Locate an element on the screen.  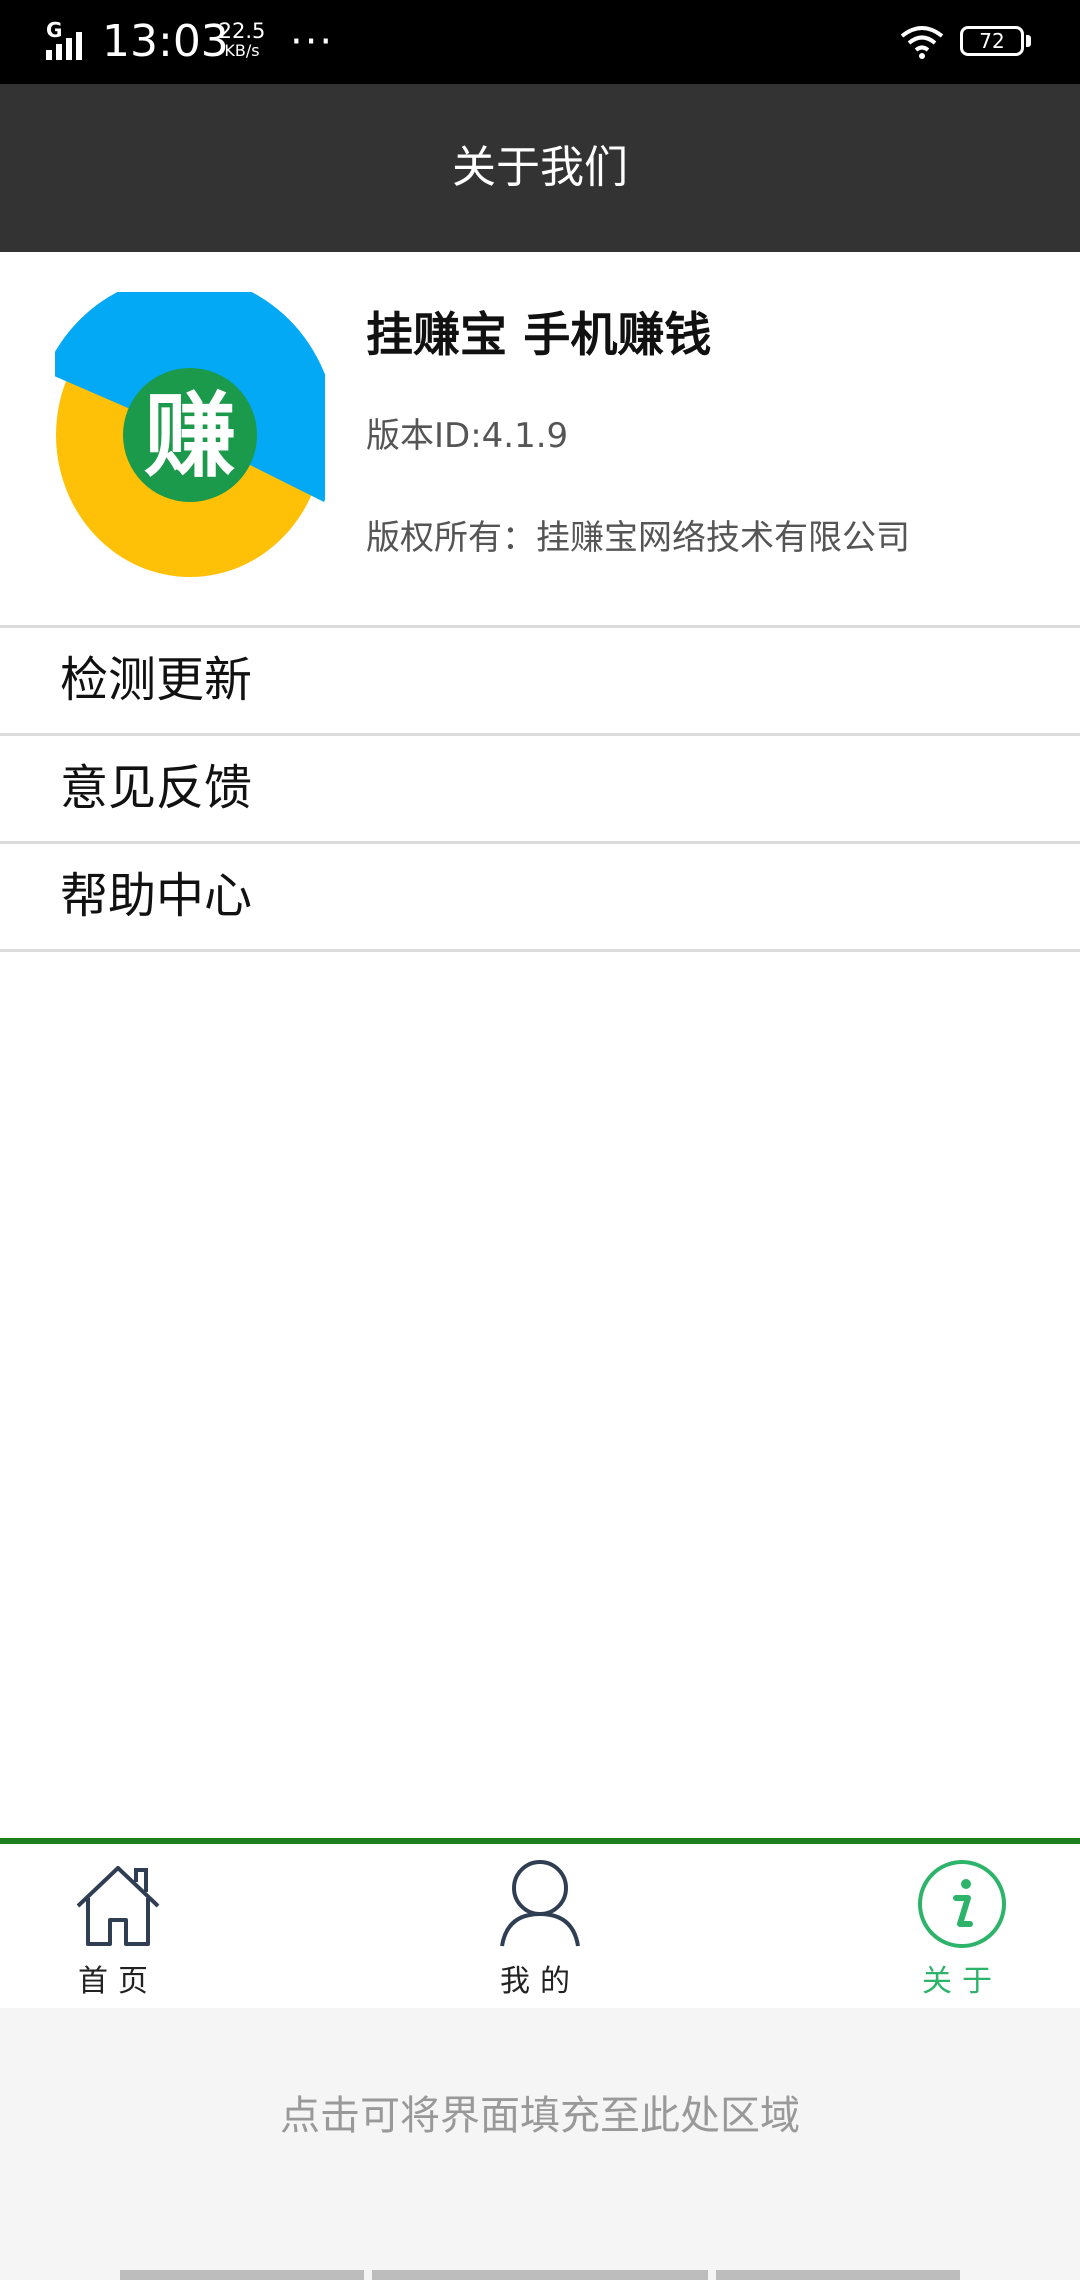
menu-item-help-center: 帮助中心 is located at coordinates (540, 896).